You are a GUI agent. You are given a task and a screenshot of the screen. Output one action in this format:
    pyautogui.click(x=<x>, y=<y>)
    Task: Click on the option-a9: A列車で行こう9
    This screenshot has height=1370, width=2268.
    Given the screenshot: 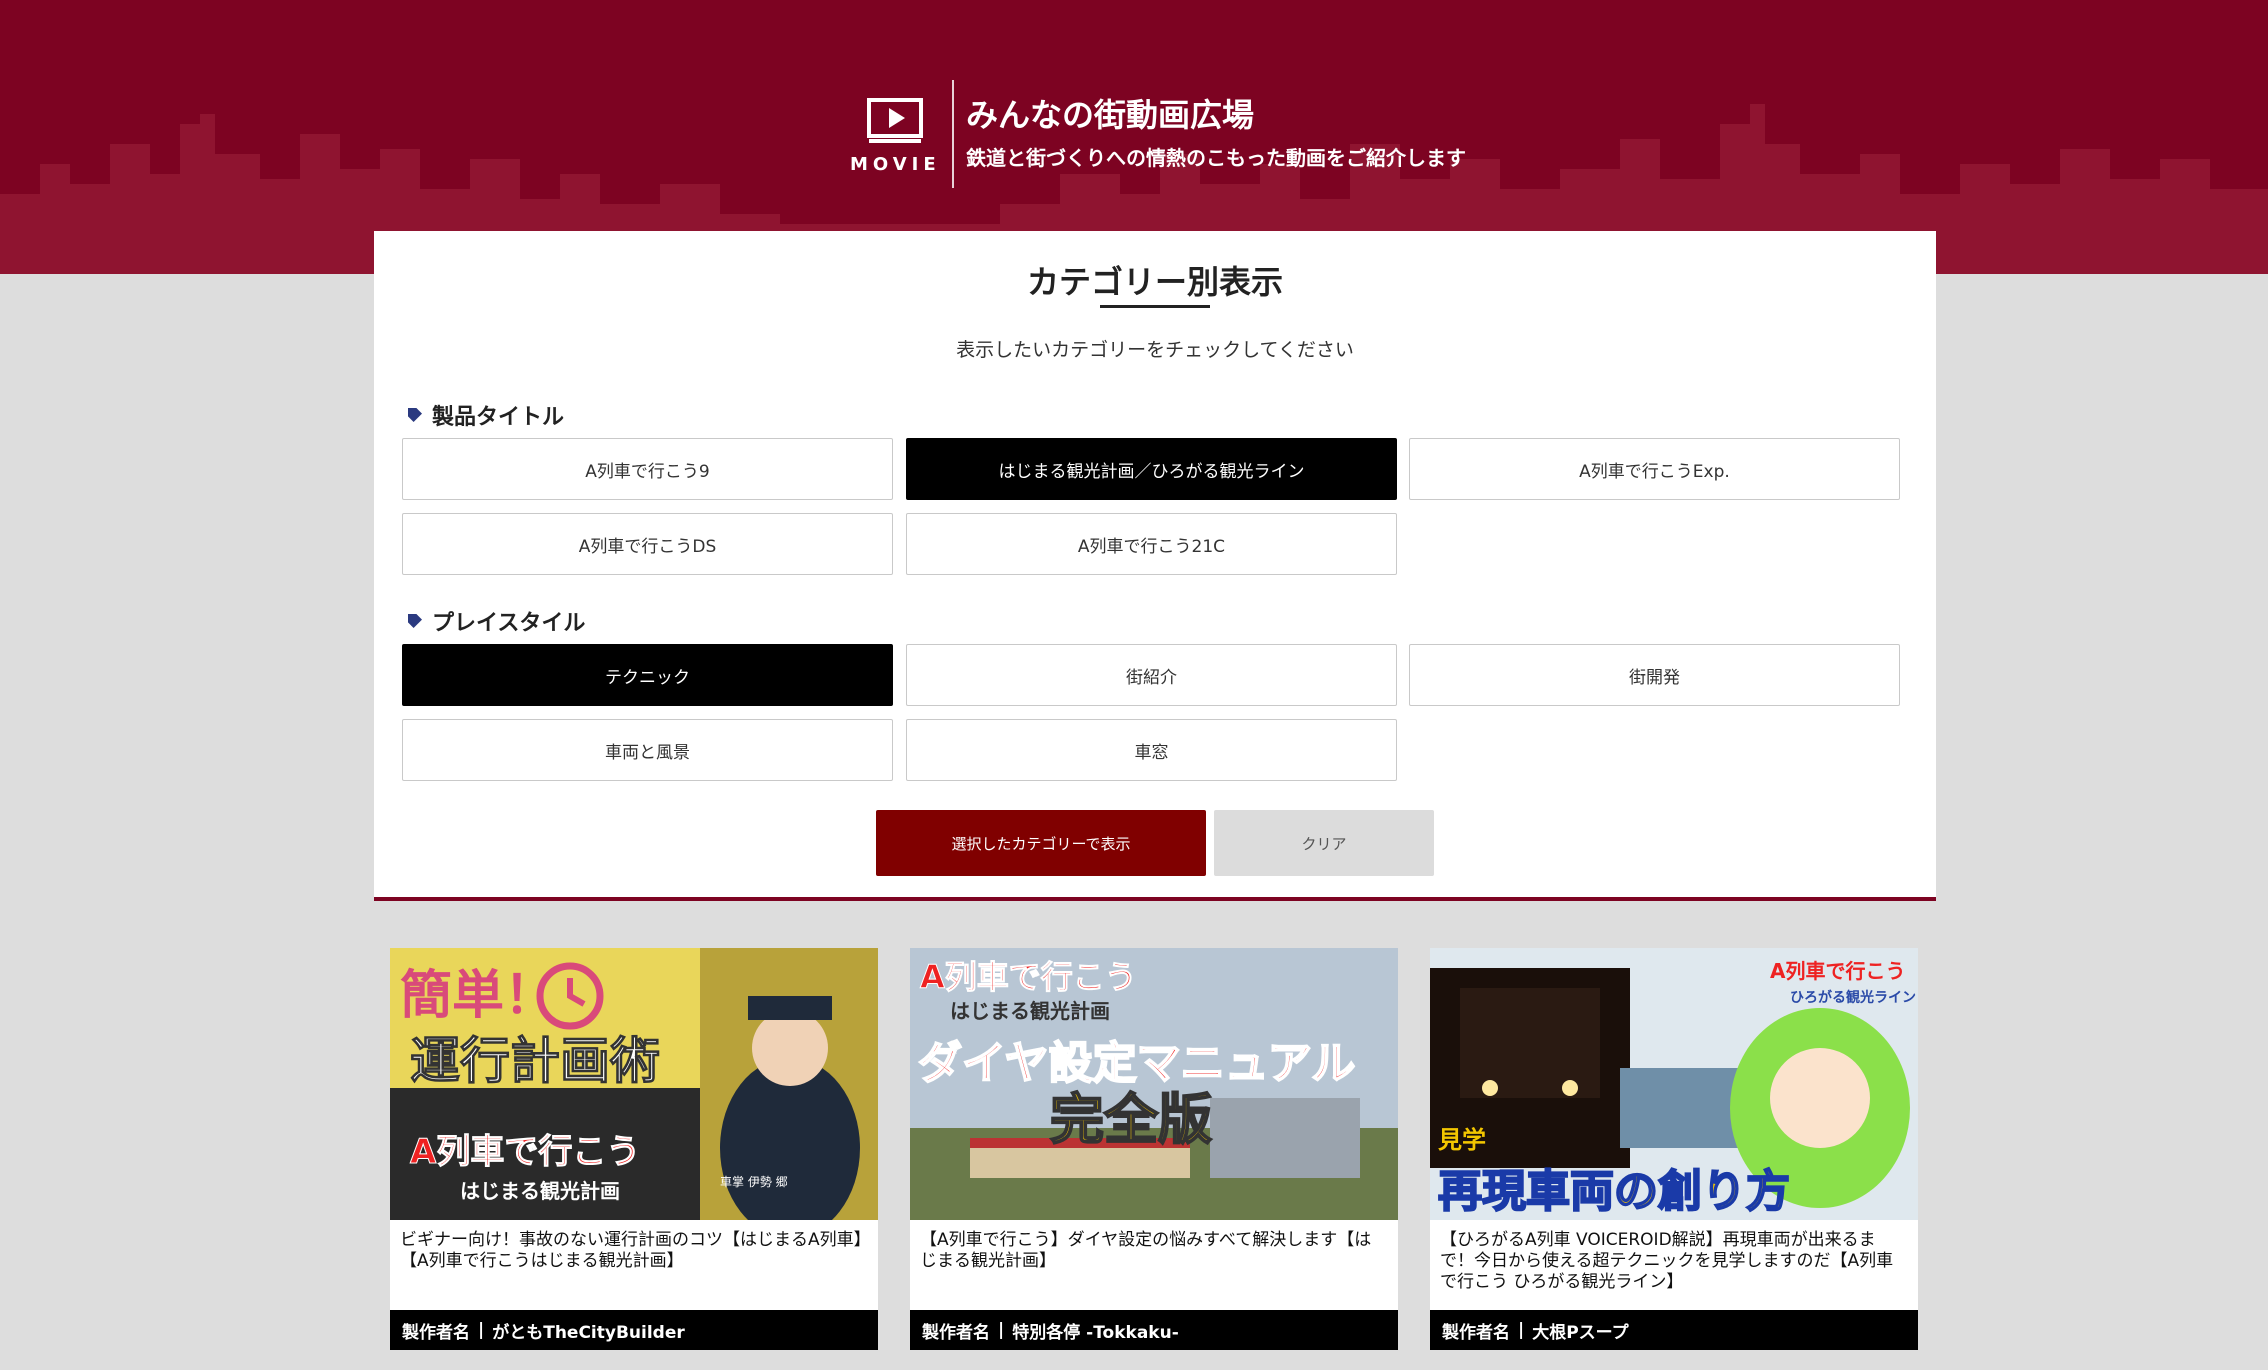 What is the action you would take?
    pyautogui.click(x=647, y=469)
    